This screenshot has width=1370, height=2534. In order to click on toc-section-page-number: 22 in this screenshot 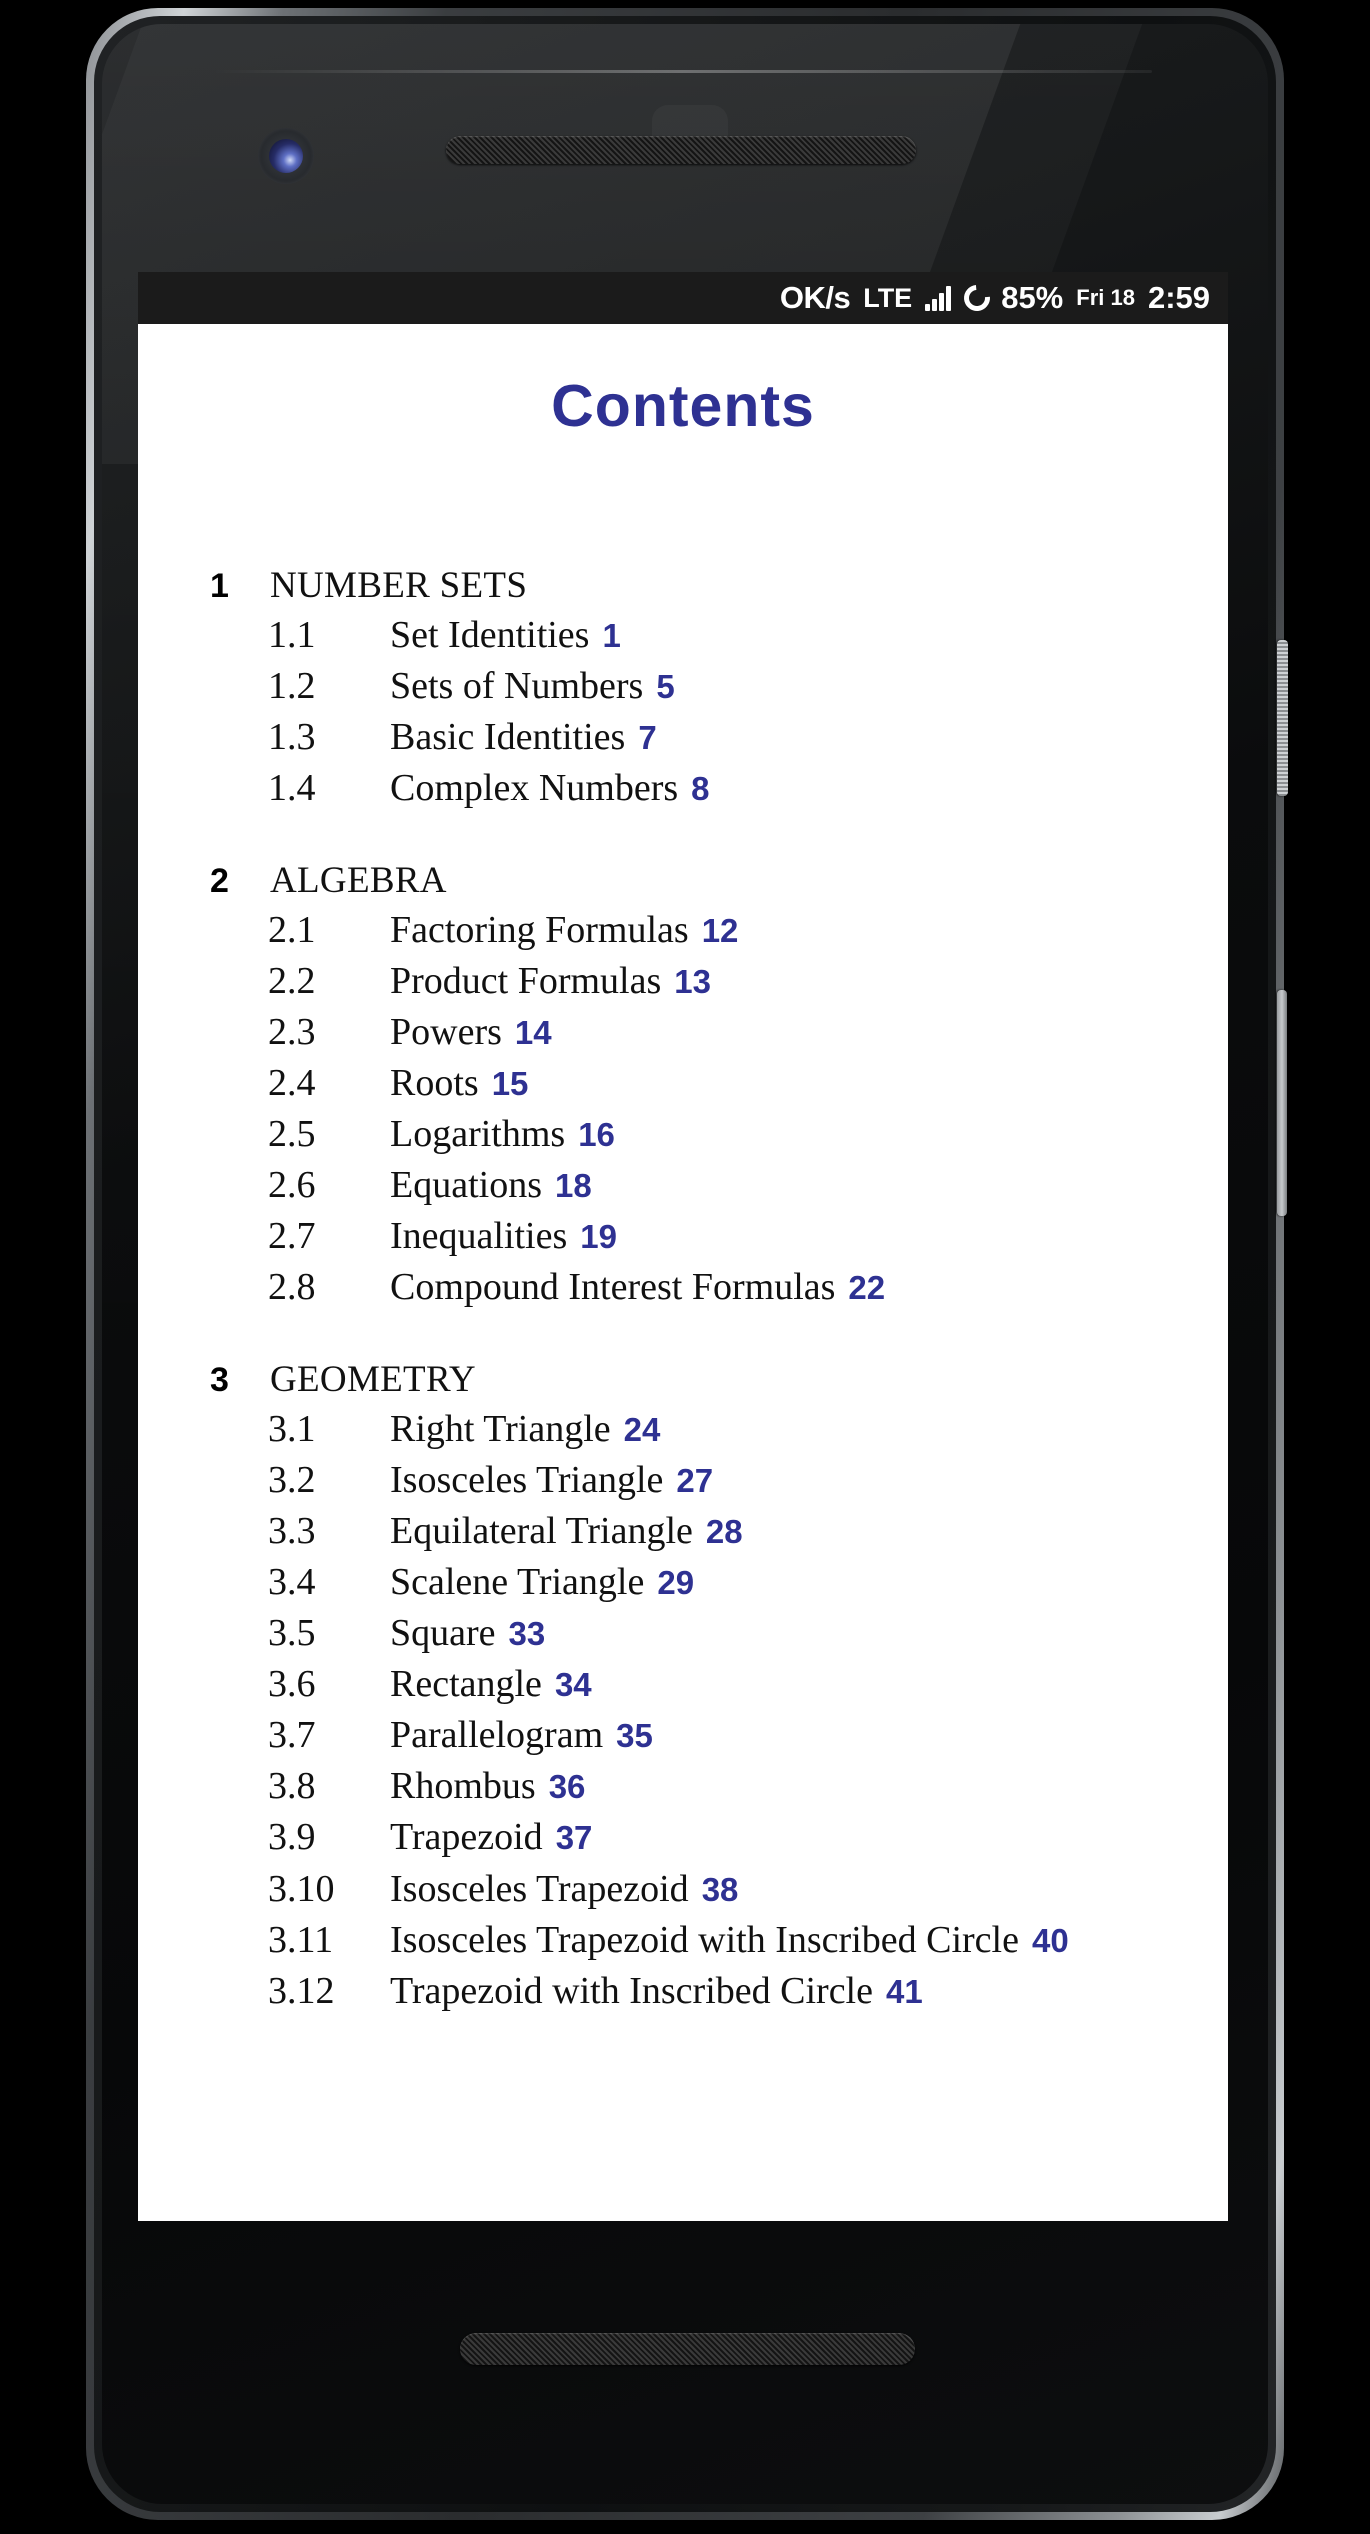, I will do `click(867, 1288)`.